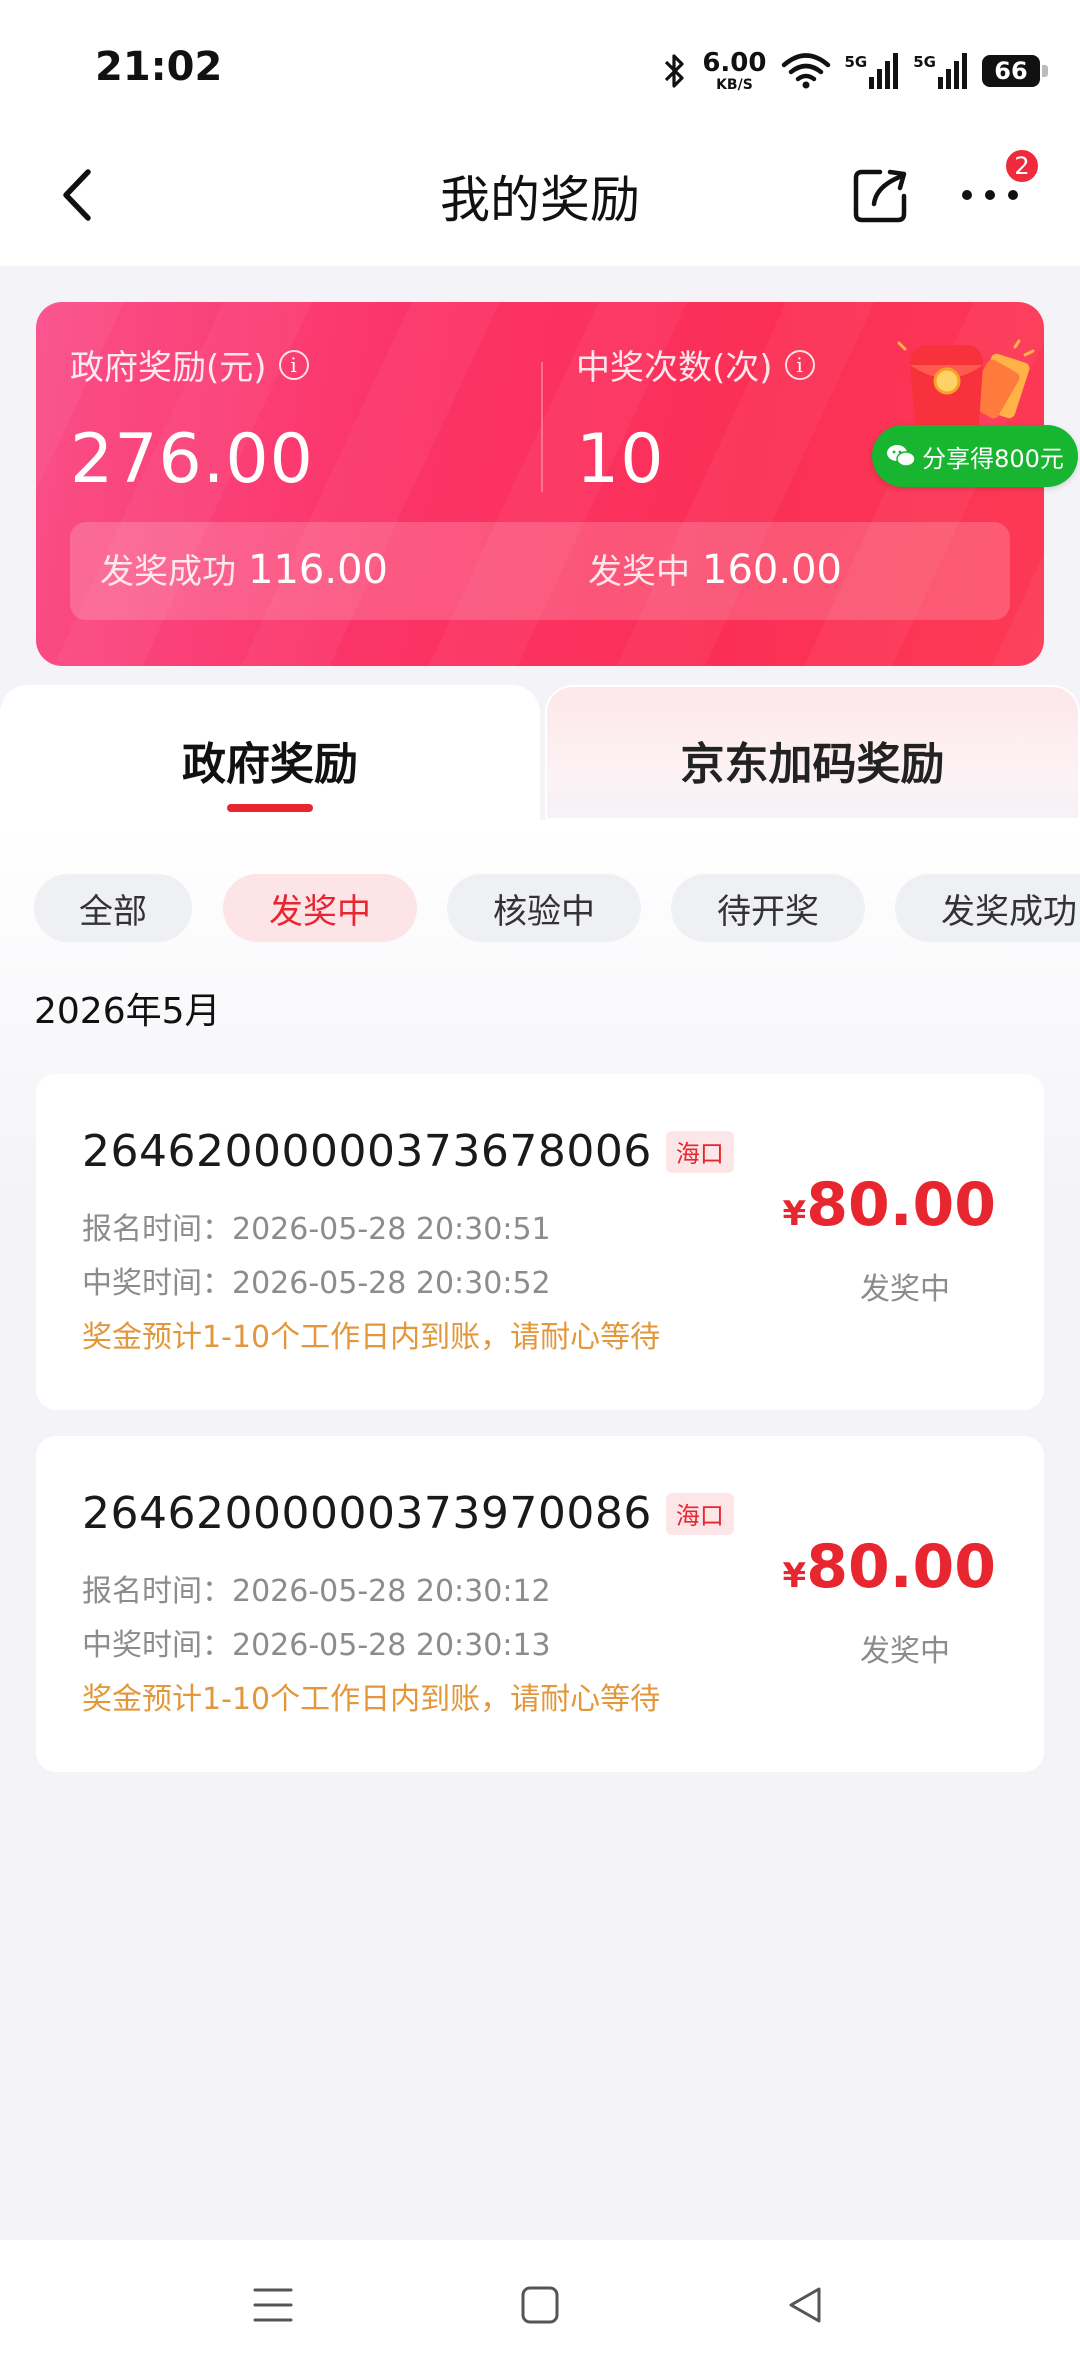 The height and width of the screenshot is (2373, 1080). Describe the element at coordinates (168, 368) in the screenshot. I see `gov-reward-label: 政府奖励(元)` at that location.